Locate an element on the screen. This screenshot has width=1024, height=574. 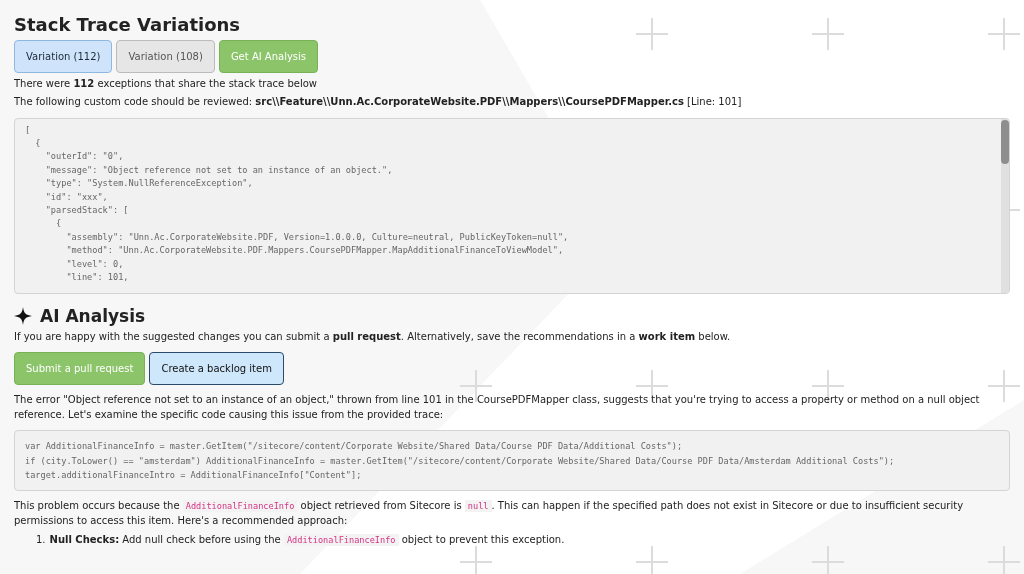
problem-text: This problem occurs because the AdditionalFinanceInfo object retrieved from Sitecore is null . This can happen if the specified path does not exist in Sitecore or due to insufficient security permissions to access this item. Here's a recommended approach: is located at coordinates (489, 513).